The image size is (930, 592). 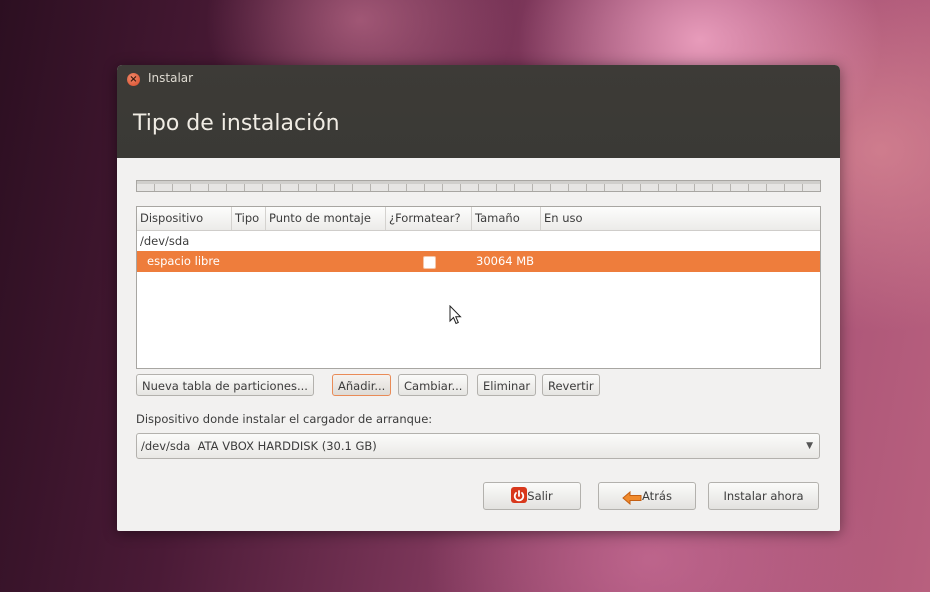 What do you see at coordinates (478, 111) in the screenshot?
I see `title-bar: × Instalar Tipo de instalación` at bounding box center [478, 111].